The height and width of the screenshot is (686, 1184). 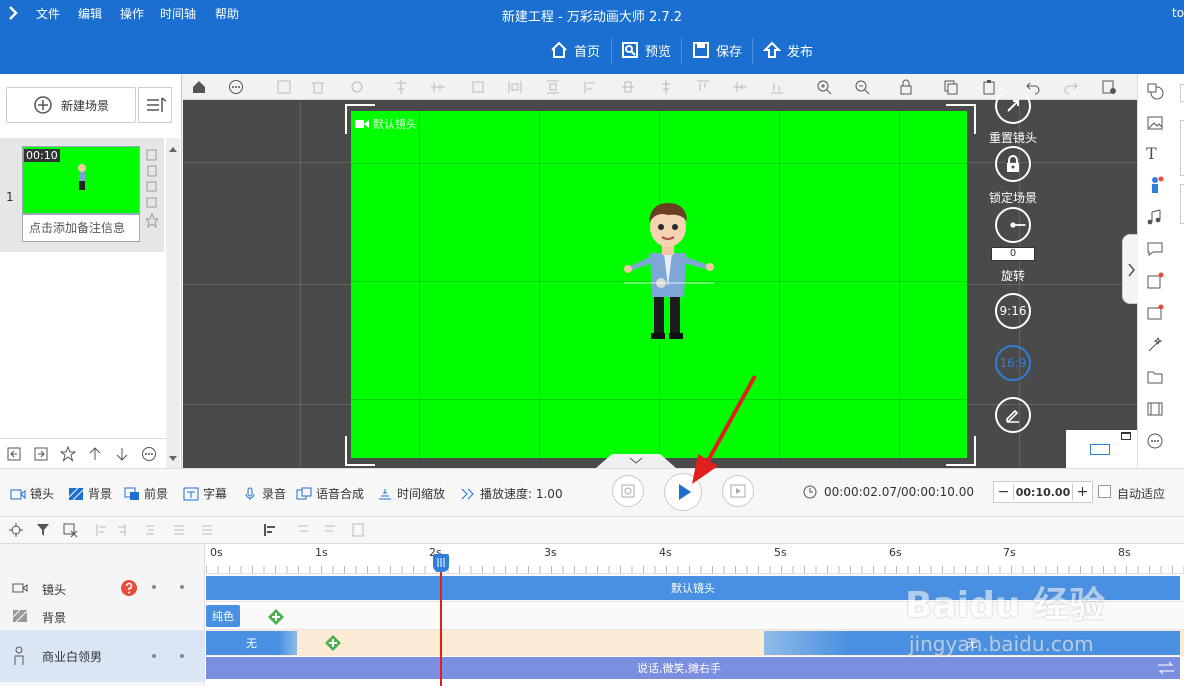 I want to click on scene-scrollbar, so click(x=173, y=303).